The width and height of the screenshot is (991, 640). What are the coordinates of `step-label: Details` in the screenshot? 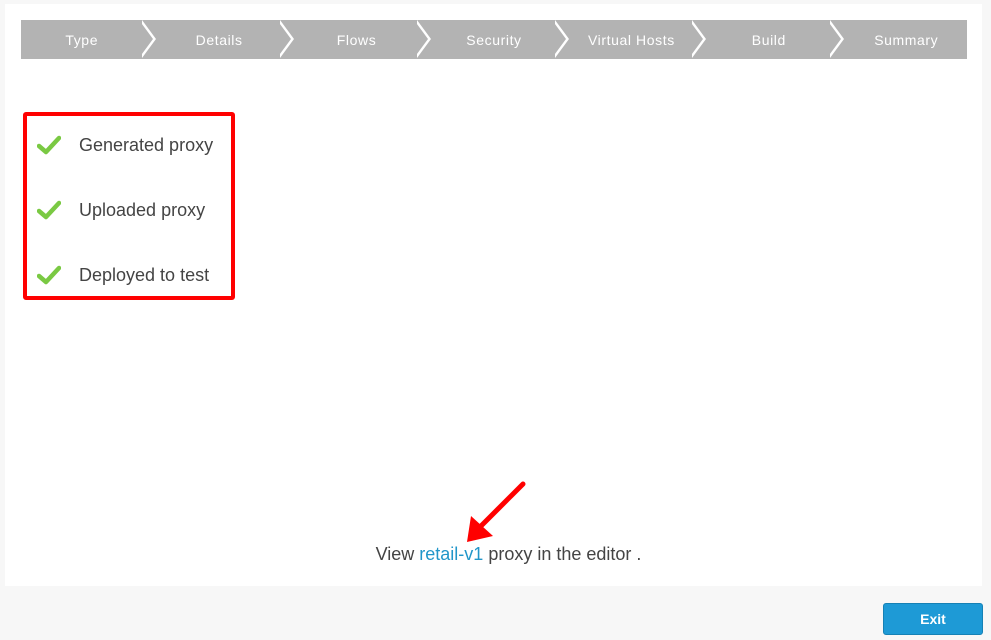 It's located at (219, 39).